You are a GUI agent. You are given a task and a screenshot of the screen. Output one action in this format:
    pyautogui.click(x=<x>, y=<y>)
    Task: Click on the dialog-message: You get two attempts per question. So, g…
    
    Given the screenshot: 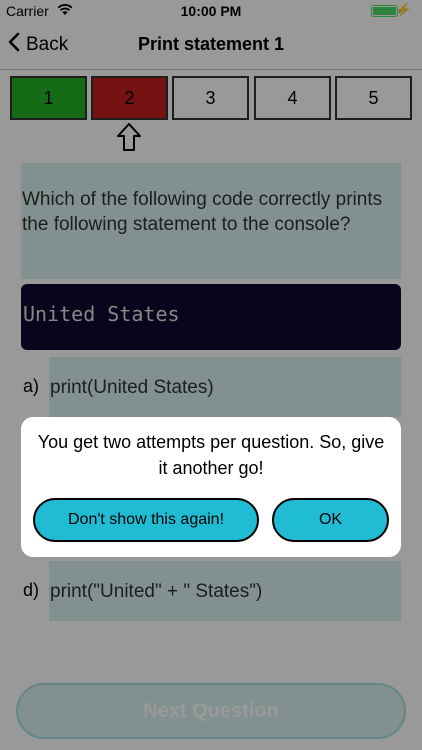 What is the action you would take?
    pyautogui.click(x=211, y=455)
    